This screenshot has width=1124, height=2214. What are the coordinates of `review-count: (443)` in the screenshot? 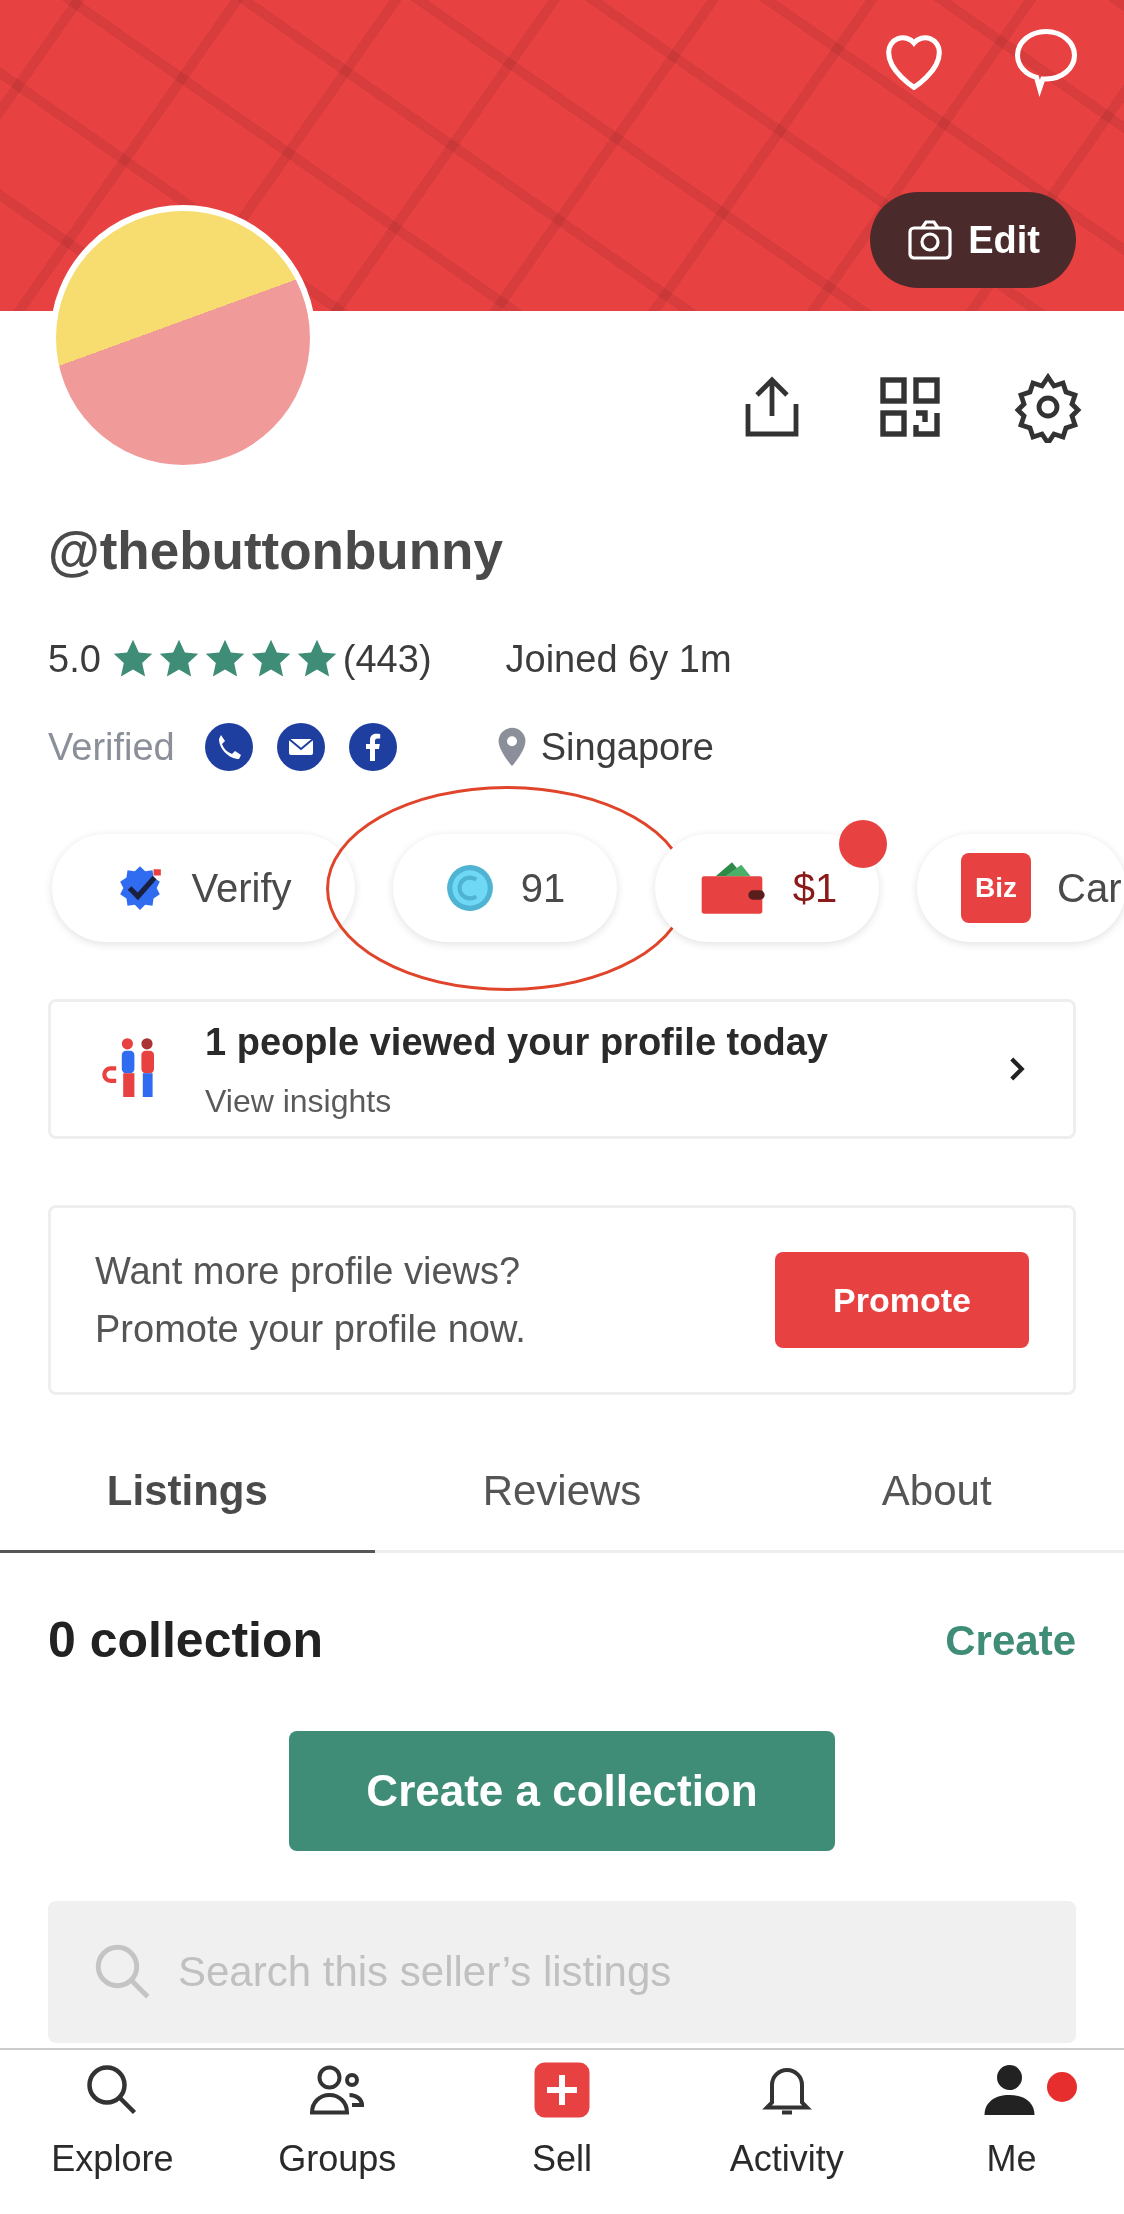 It's located at (387, 659).